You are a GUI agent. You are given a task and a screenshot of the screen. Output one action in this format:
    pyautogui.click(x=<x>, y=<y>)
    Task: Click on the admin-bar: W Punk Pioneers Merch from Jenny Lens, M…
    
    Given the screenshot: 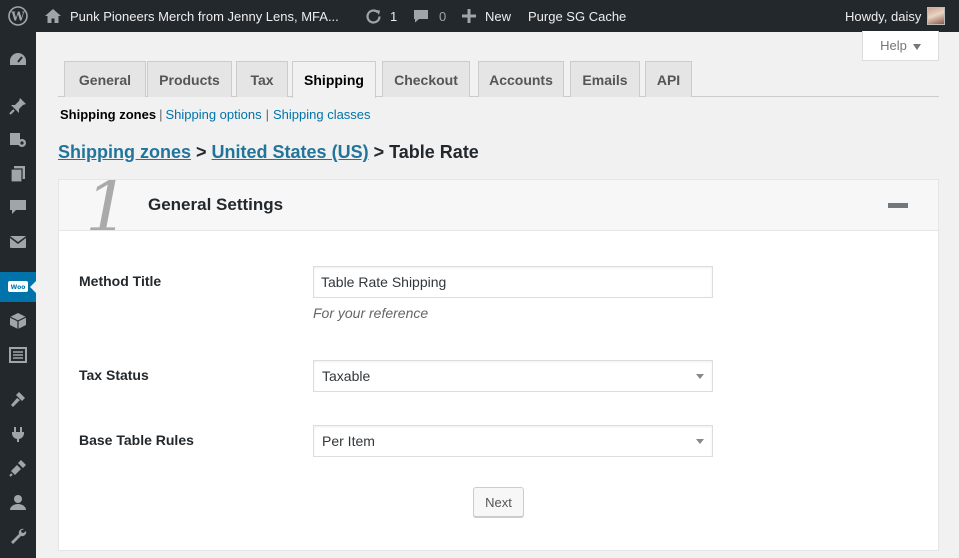 What is the action you would take?
    pyautogui.click(x=479, y=16)
    